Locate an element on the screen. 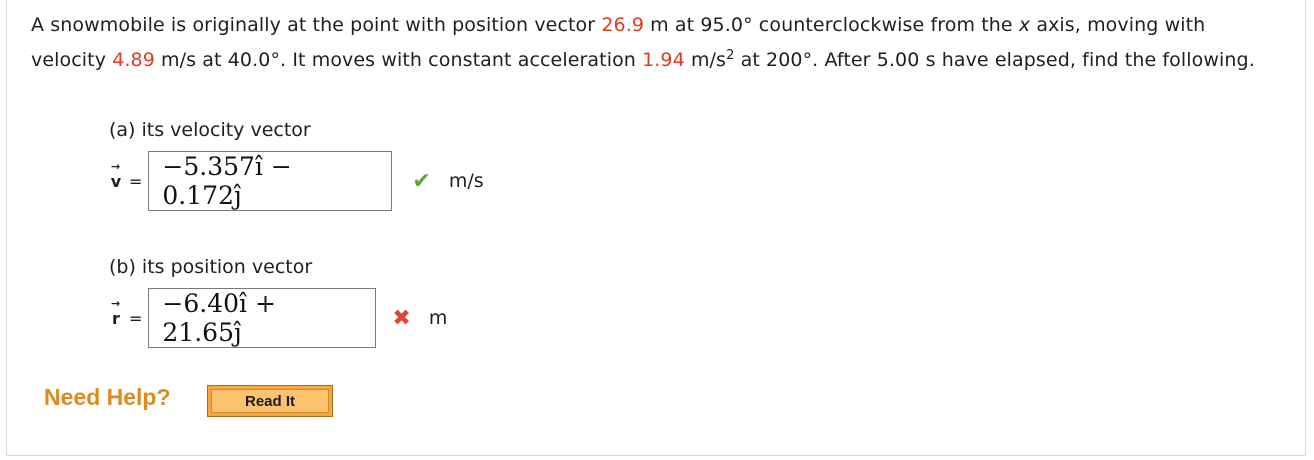 The image size is (1314, 460). position-unit: m is located at coordinates (438, 318).